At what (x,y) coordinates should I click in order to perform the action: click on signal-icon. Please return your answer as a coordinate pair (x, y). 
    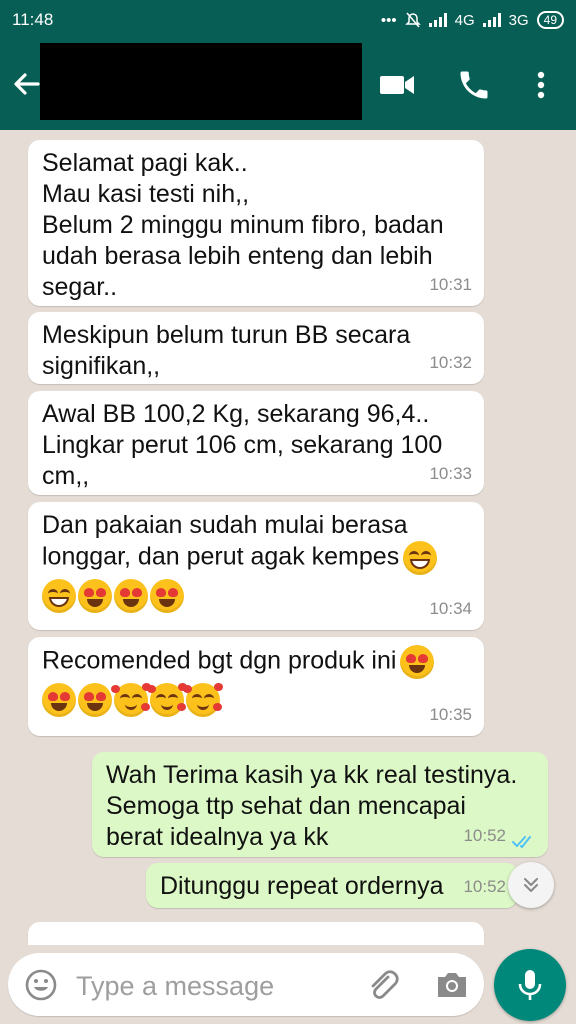
    Looking at the image, I should click on (437, 20).